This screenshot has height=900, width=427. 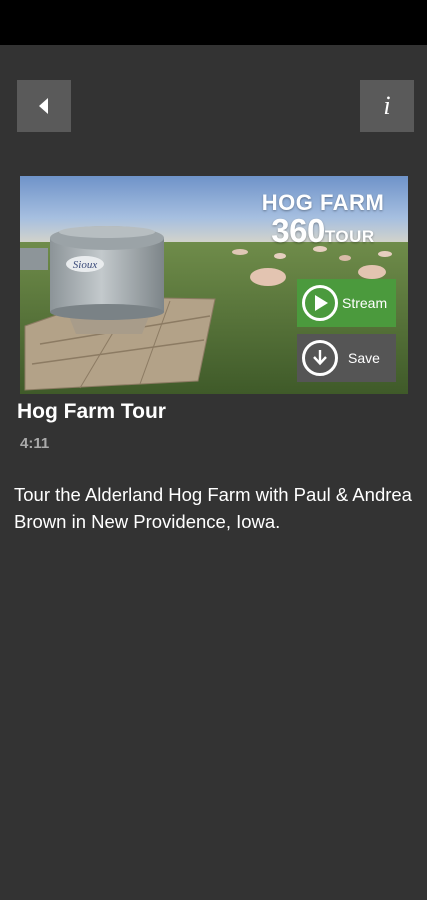 I want to click on play-circle-icon, so click(x=320, y=303).